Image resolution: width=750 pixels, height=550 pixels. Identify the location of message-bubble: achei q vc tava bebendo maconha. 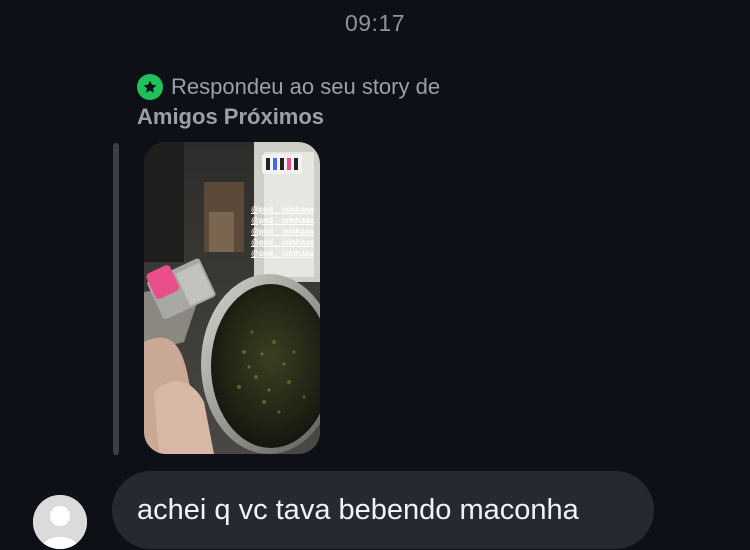
(383, 510).